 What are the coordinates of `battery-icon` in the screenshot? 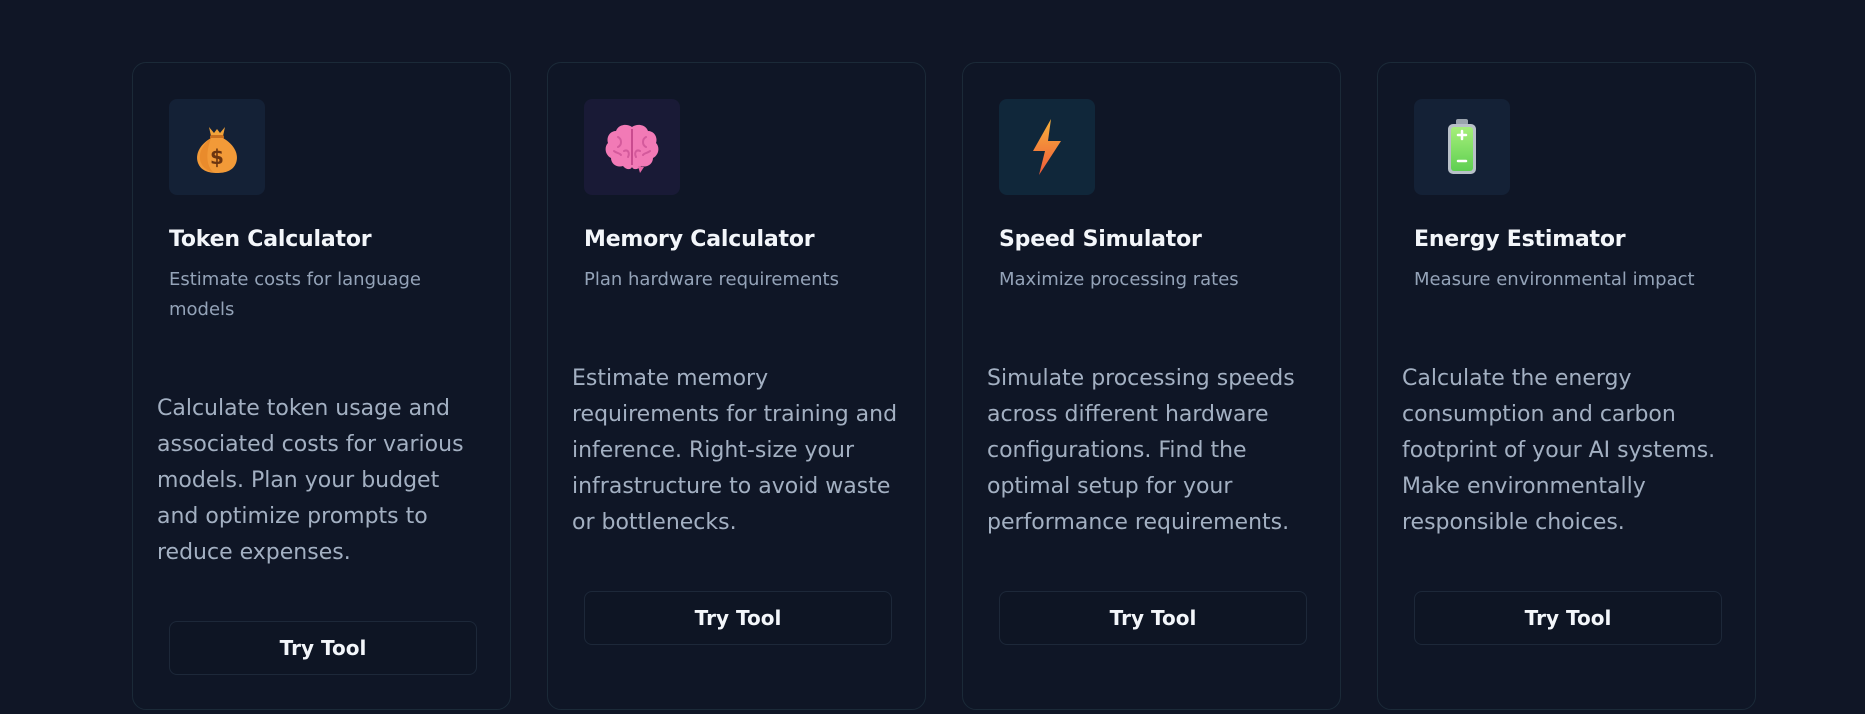 It's located at (1462, 146).